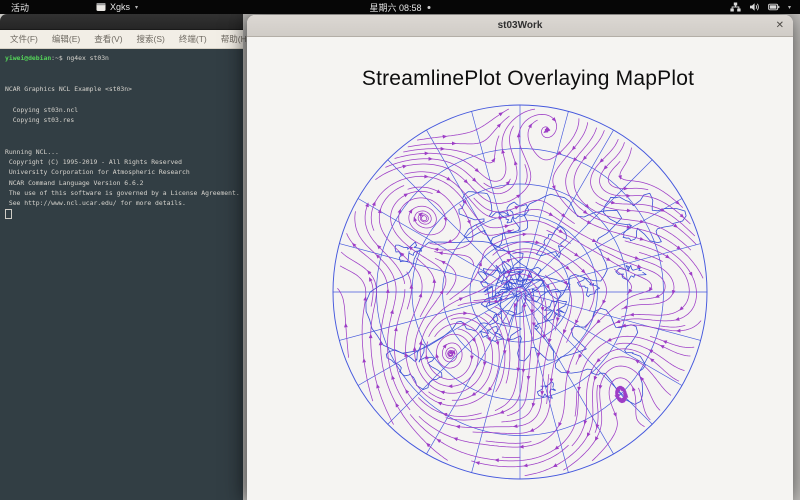 Image resolution: width=800 pixels, height=500 pixels. Describe the element at coordinates (20, 7) in the screenshot. I see `activities-button: 活动` at that location.